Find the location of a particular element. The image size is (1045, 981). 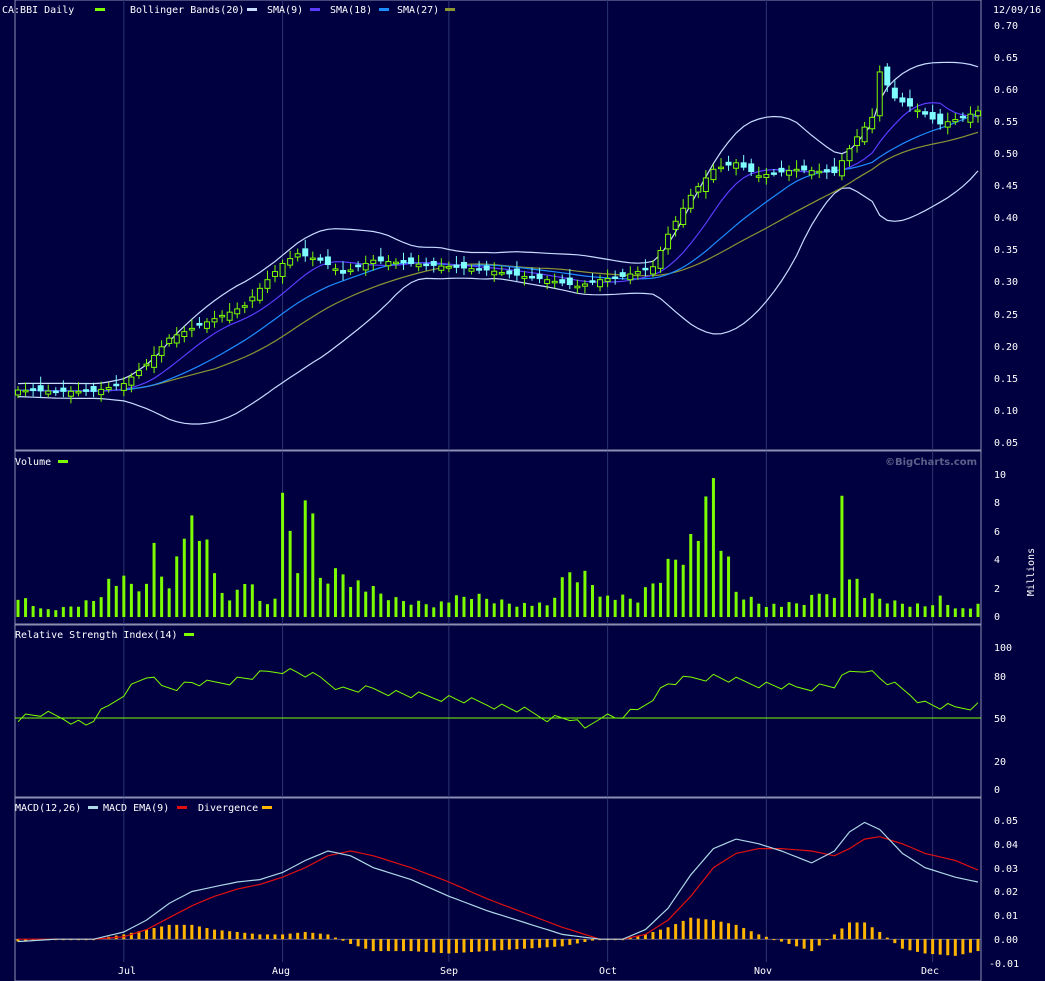

watermark: ©BigCharts.com is located at coordinates (931, 462).